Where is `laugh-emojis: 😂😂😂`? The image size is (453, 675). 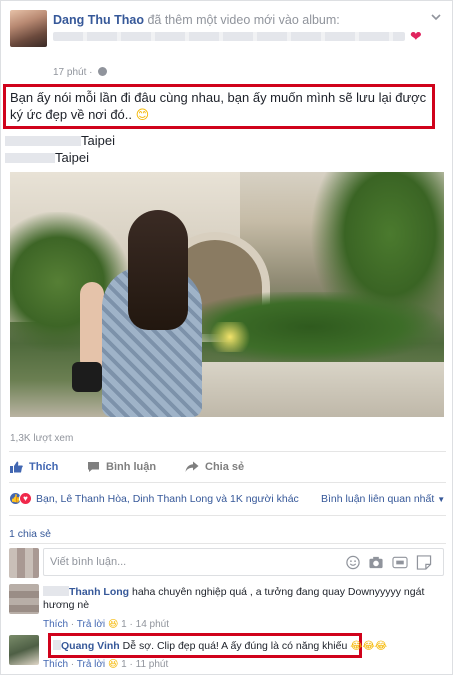
laugh-emojis: 😂😂😂 is located at coordinates (369, 646).